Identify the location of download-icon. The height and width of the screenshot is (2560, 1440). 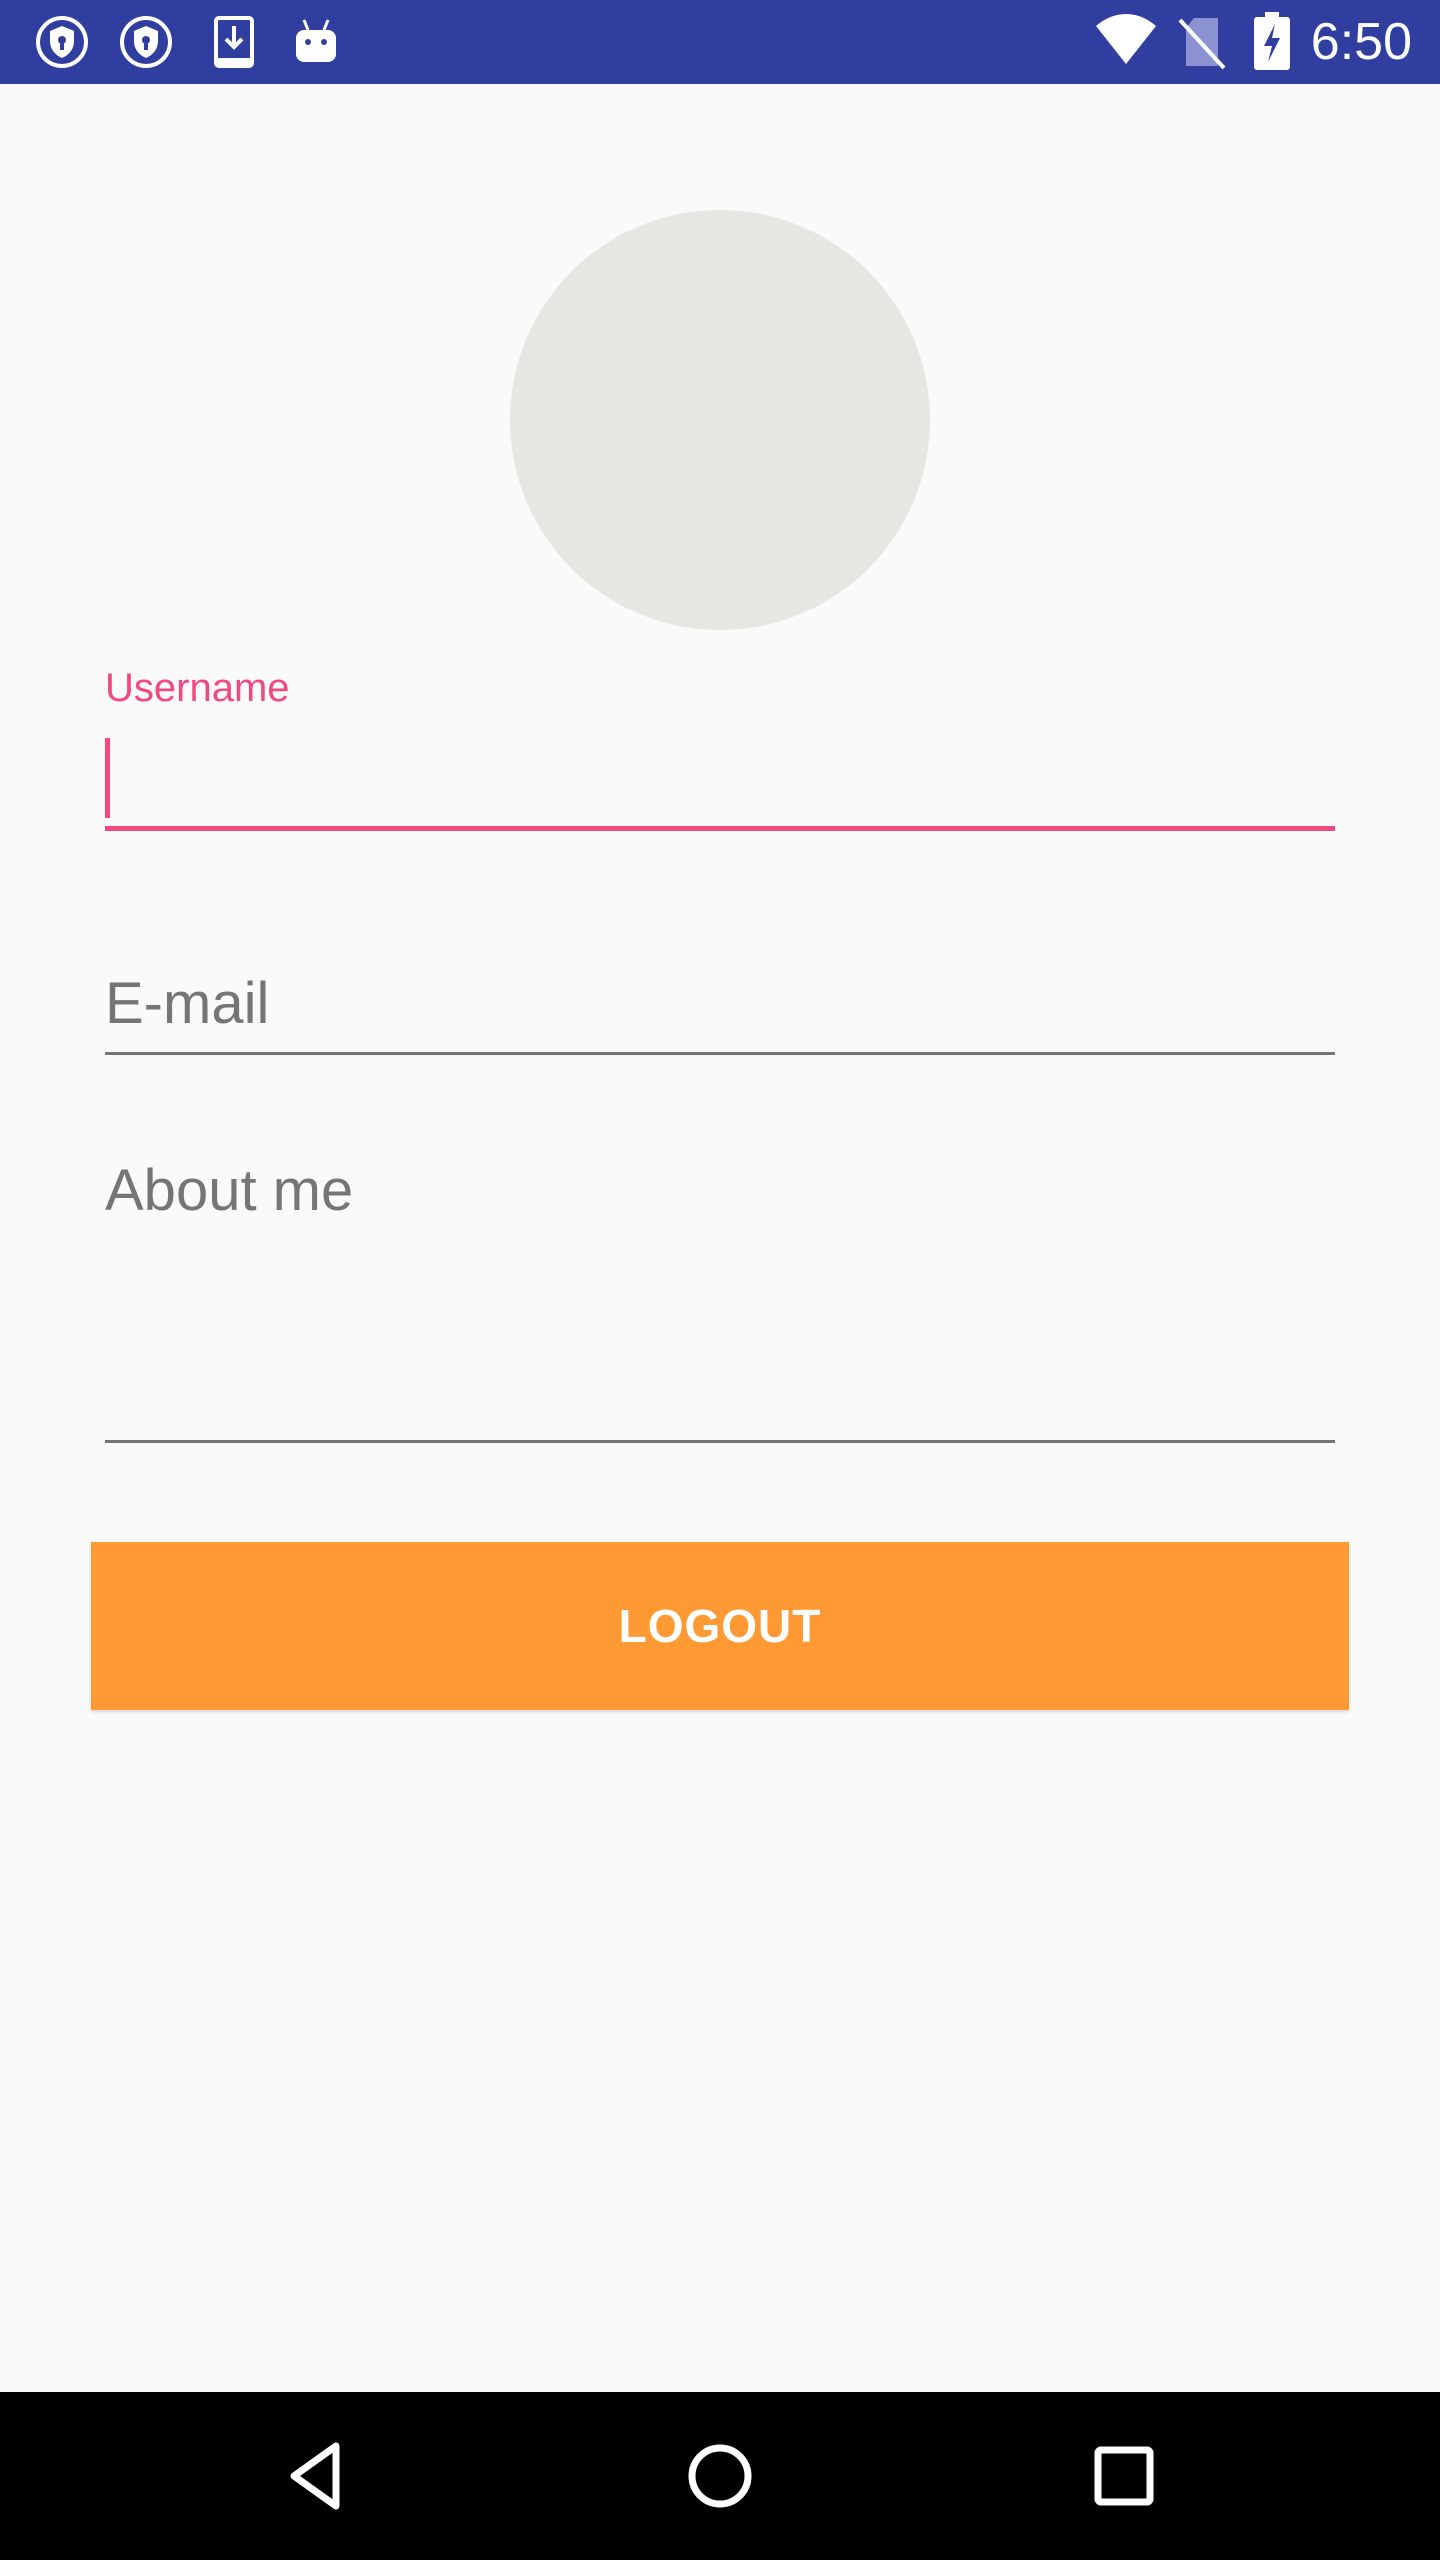
(234, 42).